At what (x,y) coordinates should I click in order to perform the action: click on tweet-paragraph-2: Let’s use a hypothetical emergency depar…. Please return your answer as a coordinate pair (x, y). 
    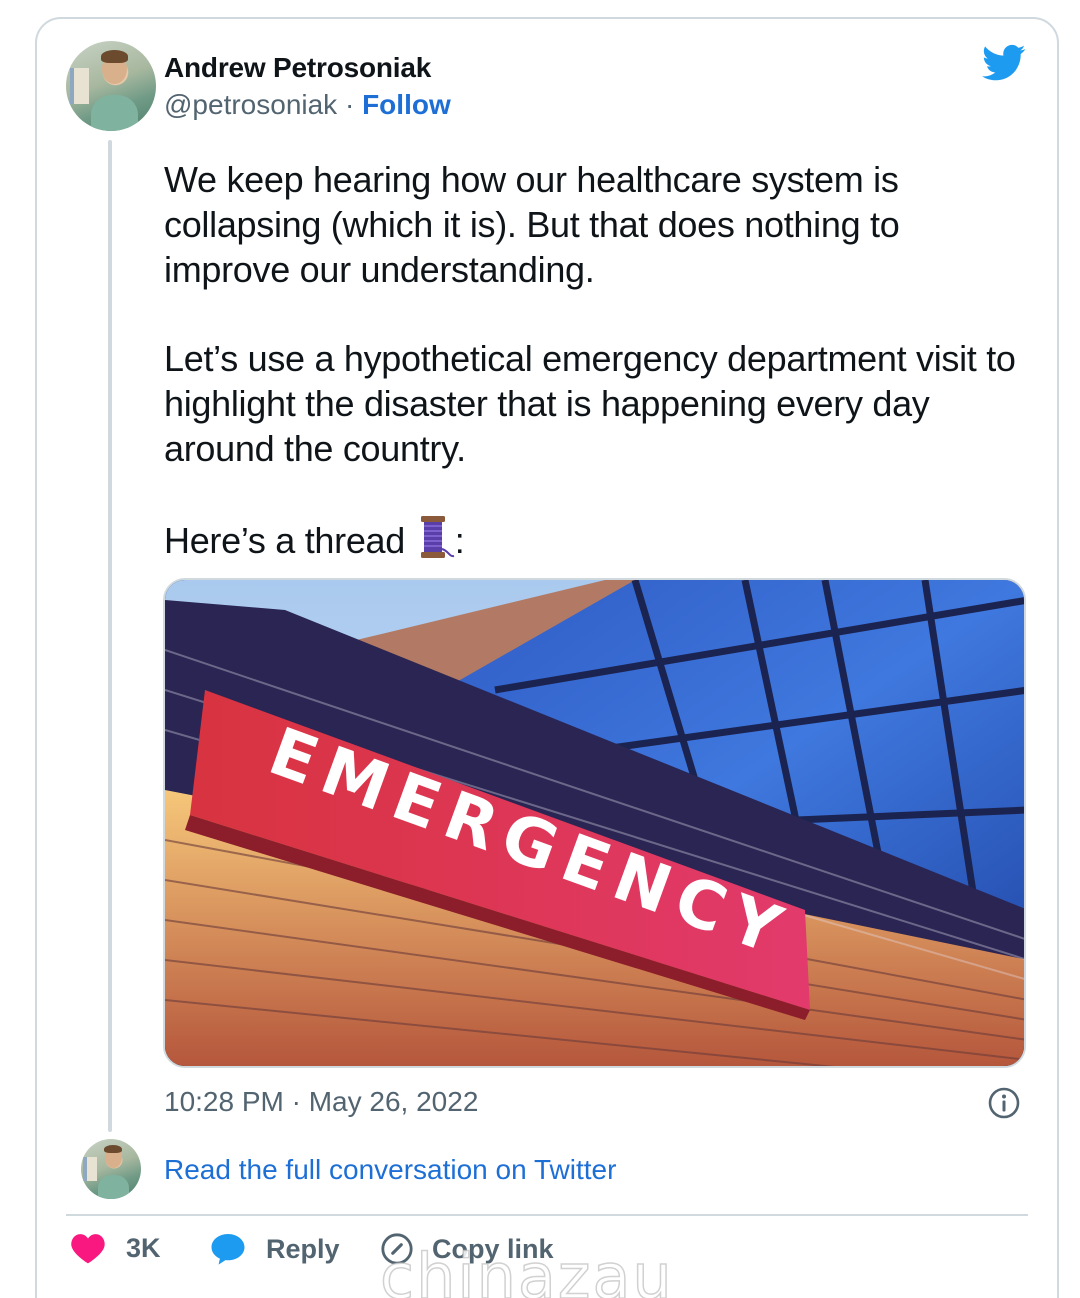
    Looking at the image, I should click on (590, 403).